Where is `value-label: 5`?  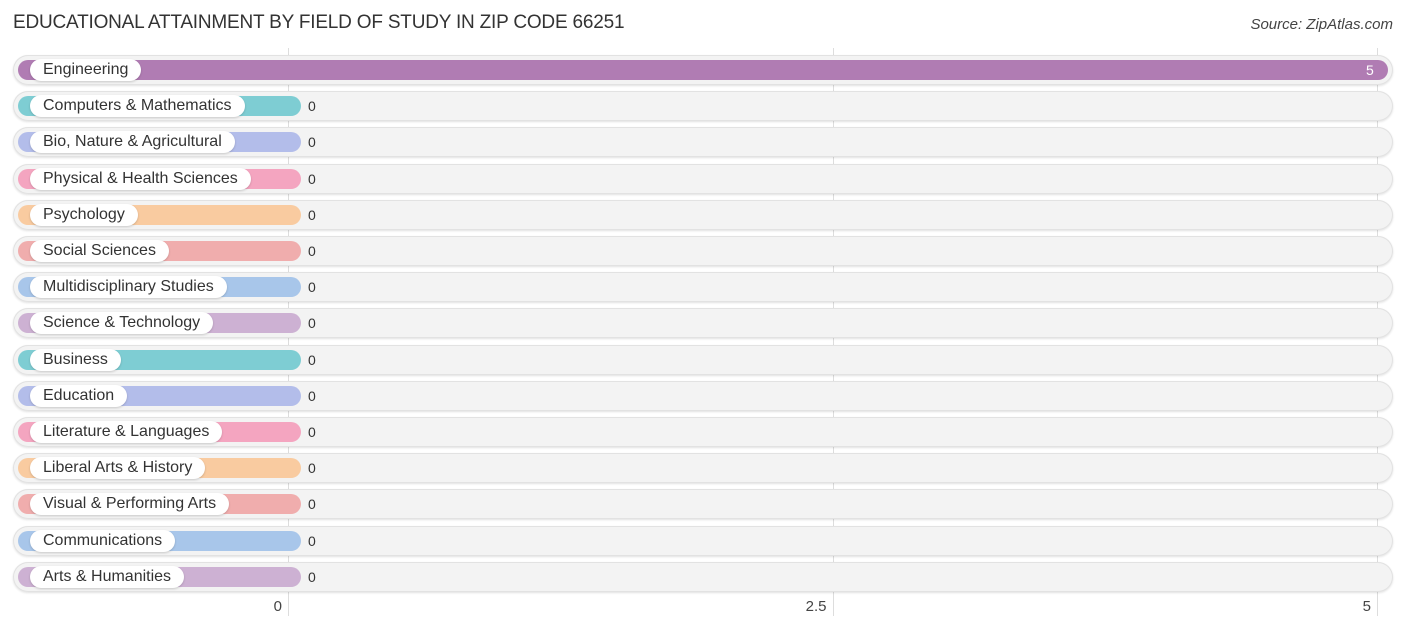
value-label: 5 is located at coordinates (1370, 70).